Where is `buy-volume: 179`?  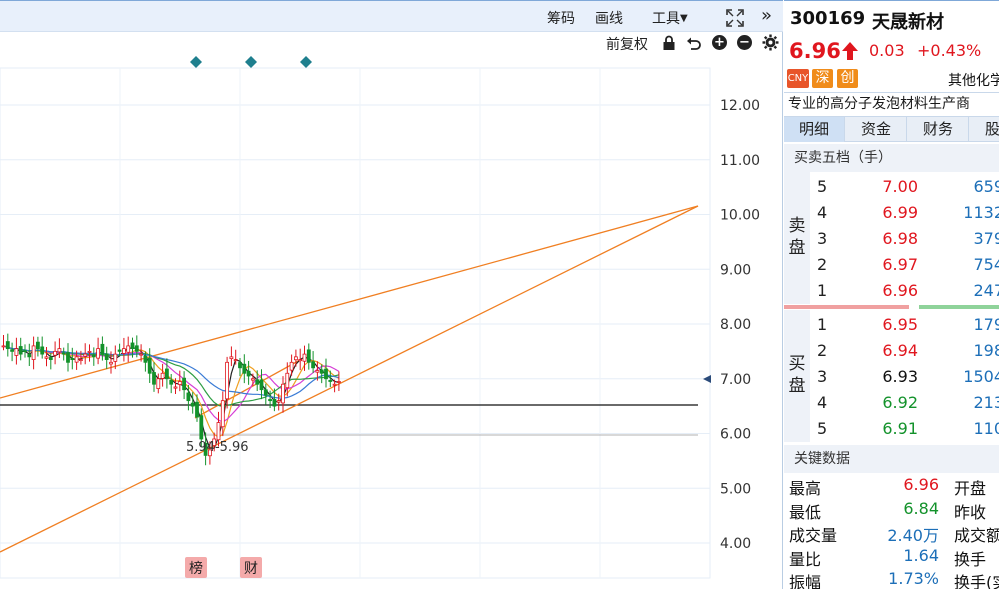 buy-volume: 179 is located at coordinates (986, 324).